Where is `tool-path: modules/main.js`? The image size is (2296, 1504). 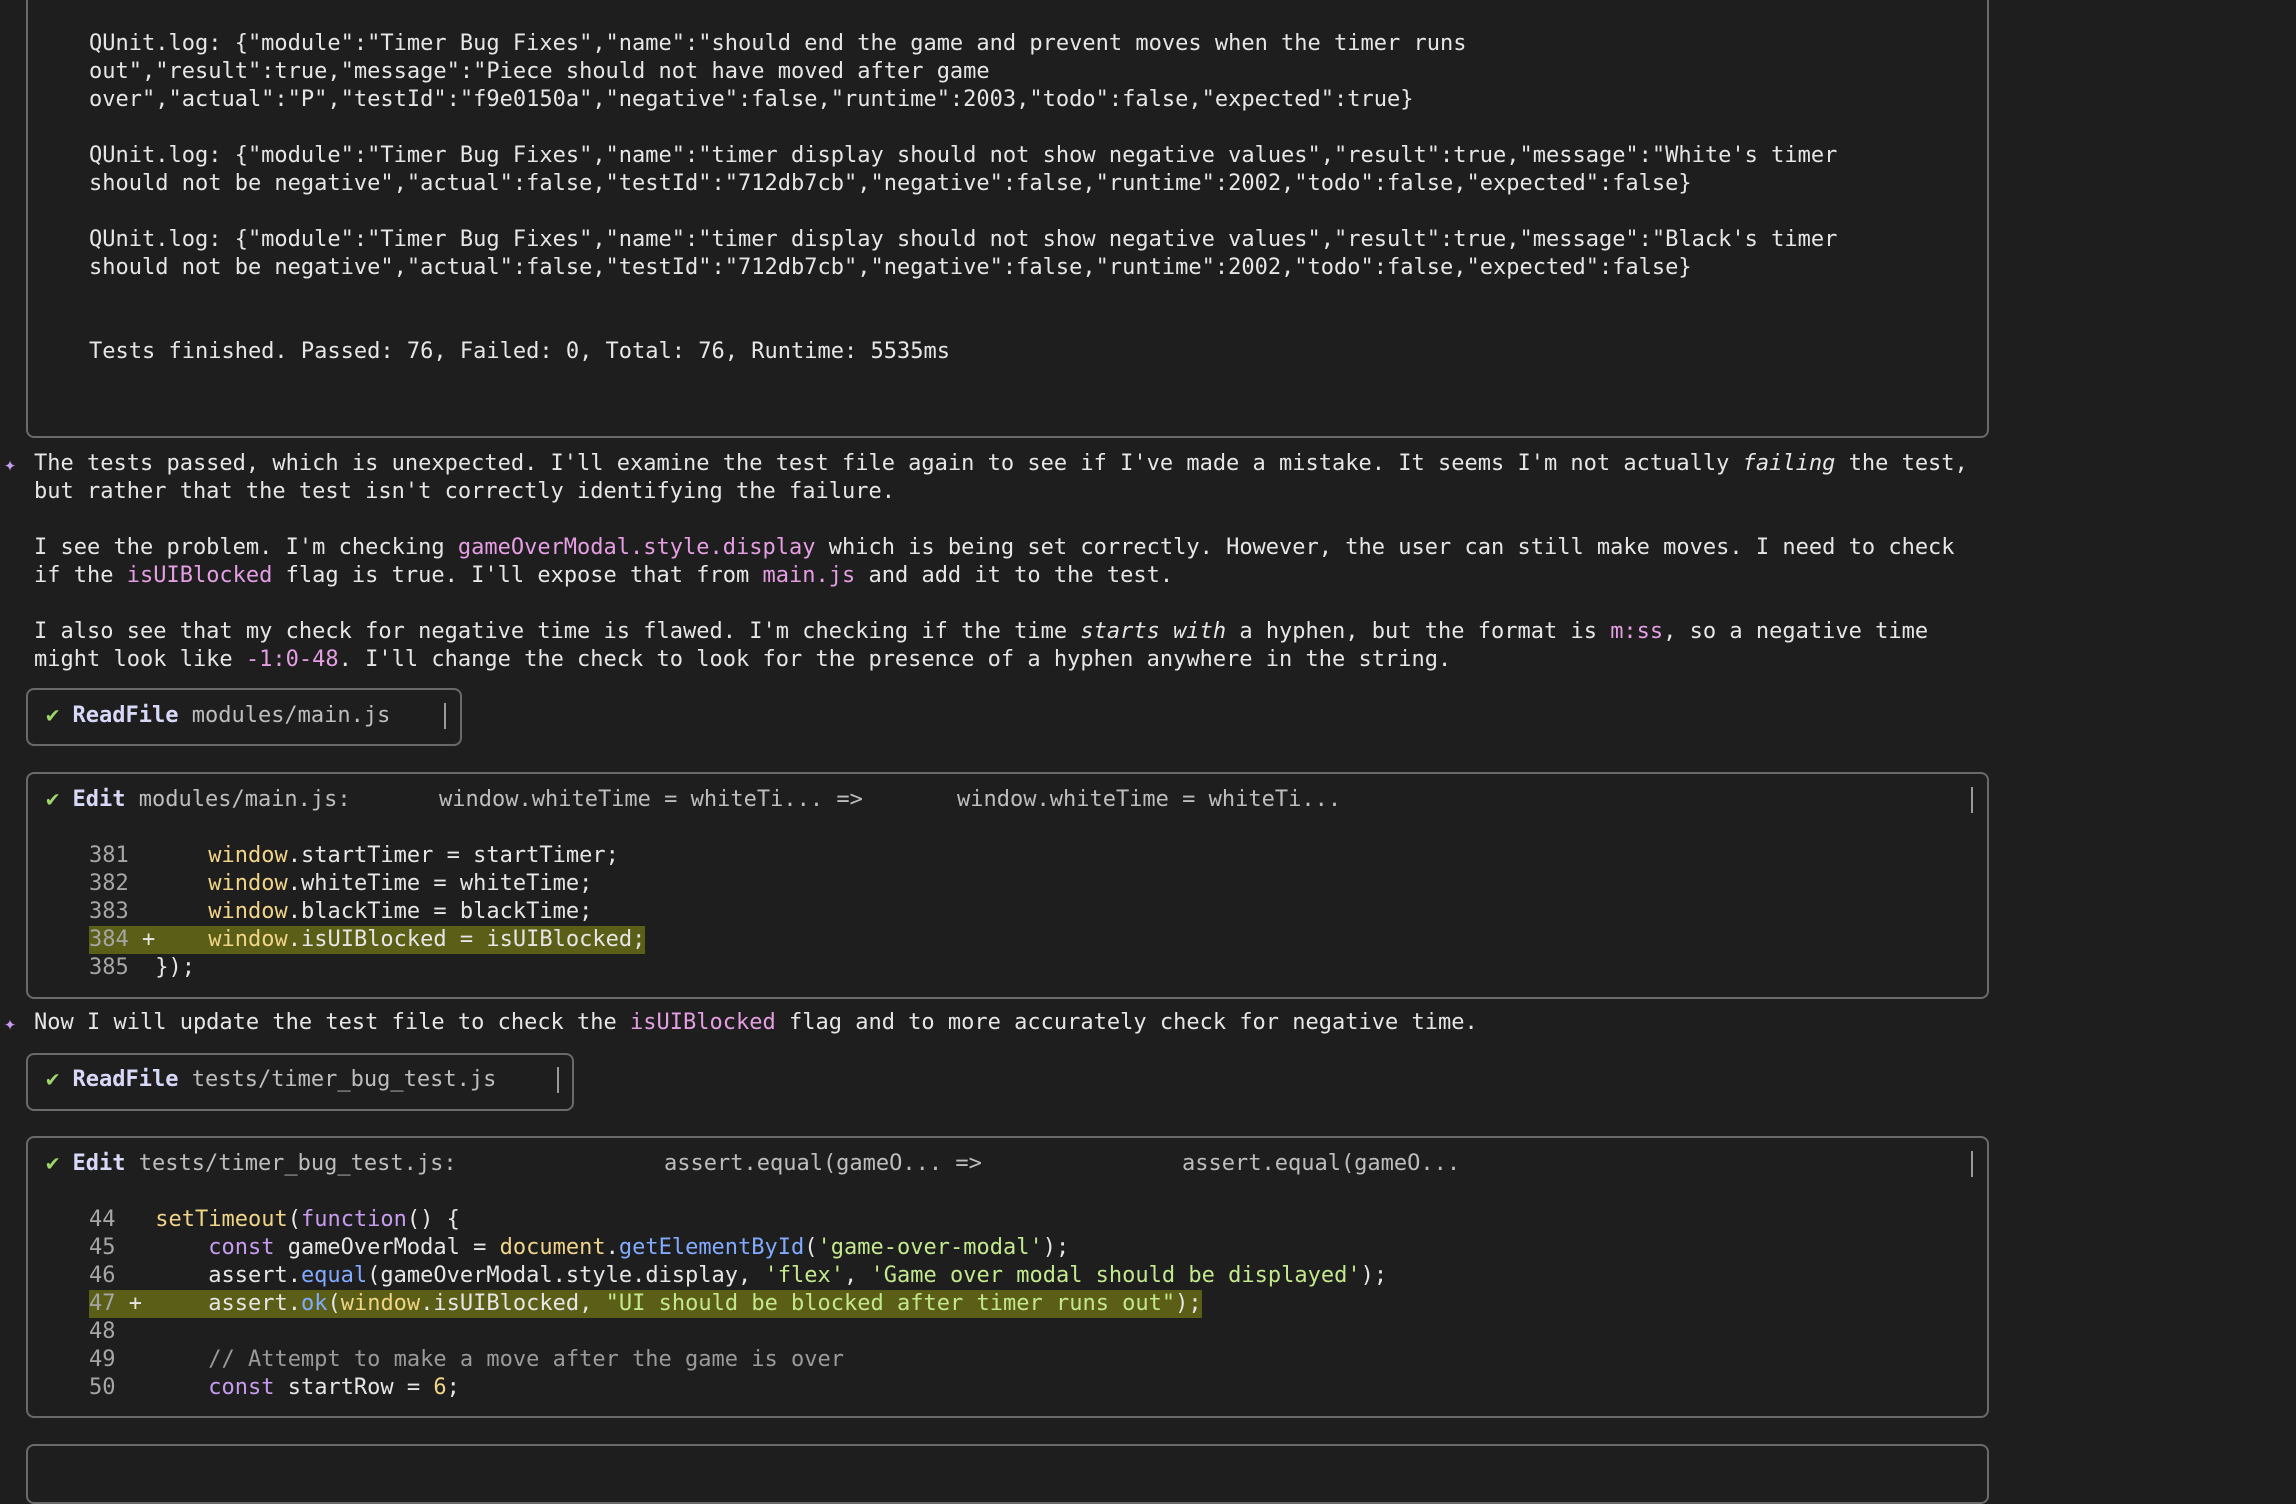 tool-path: modules/main.js is located at coordinates (291, 715).